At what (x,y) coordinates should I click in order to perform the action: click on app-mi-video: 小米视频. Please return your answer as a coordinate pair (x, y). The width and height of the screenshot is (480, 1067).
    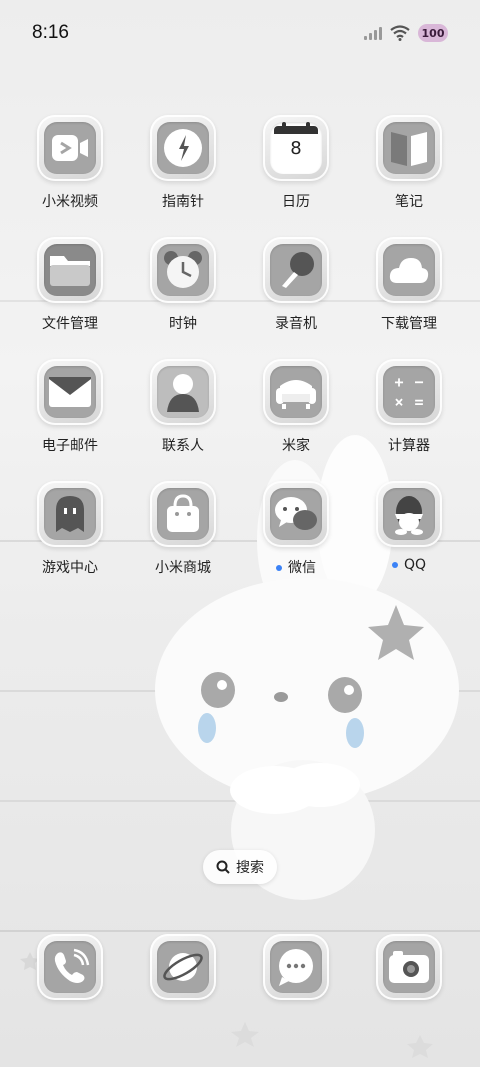
    Looking at the image, I should click on (70, 163).